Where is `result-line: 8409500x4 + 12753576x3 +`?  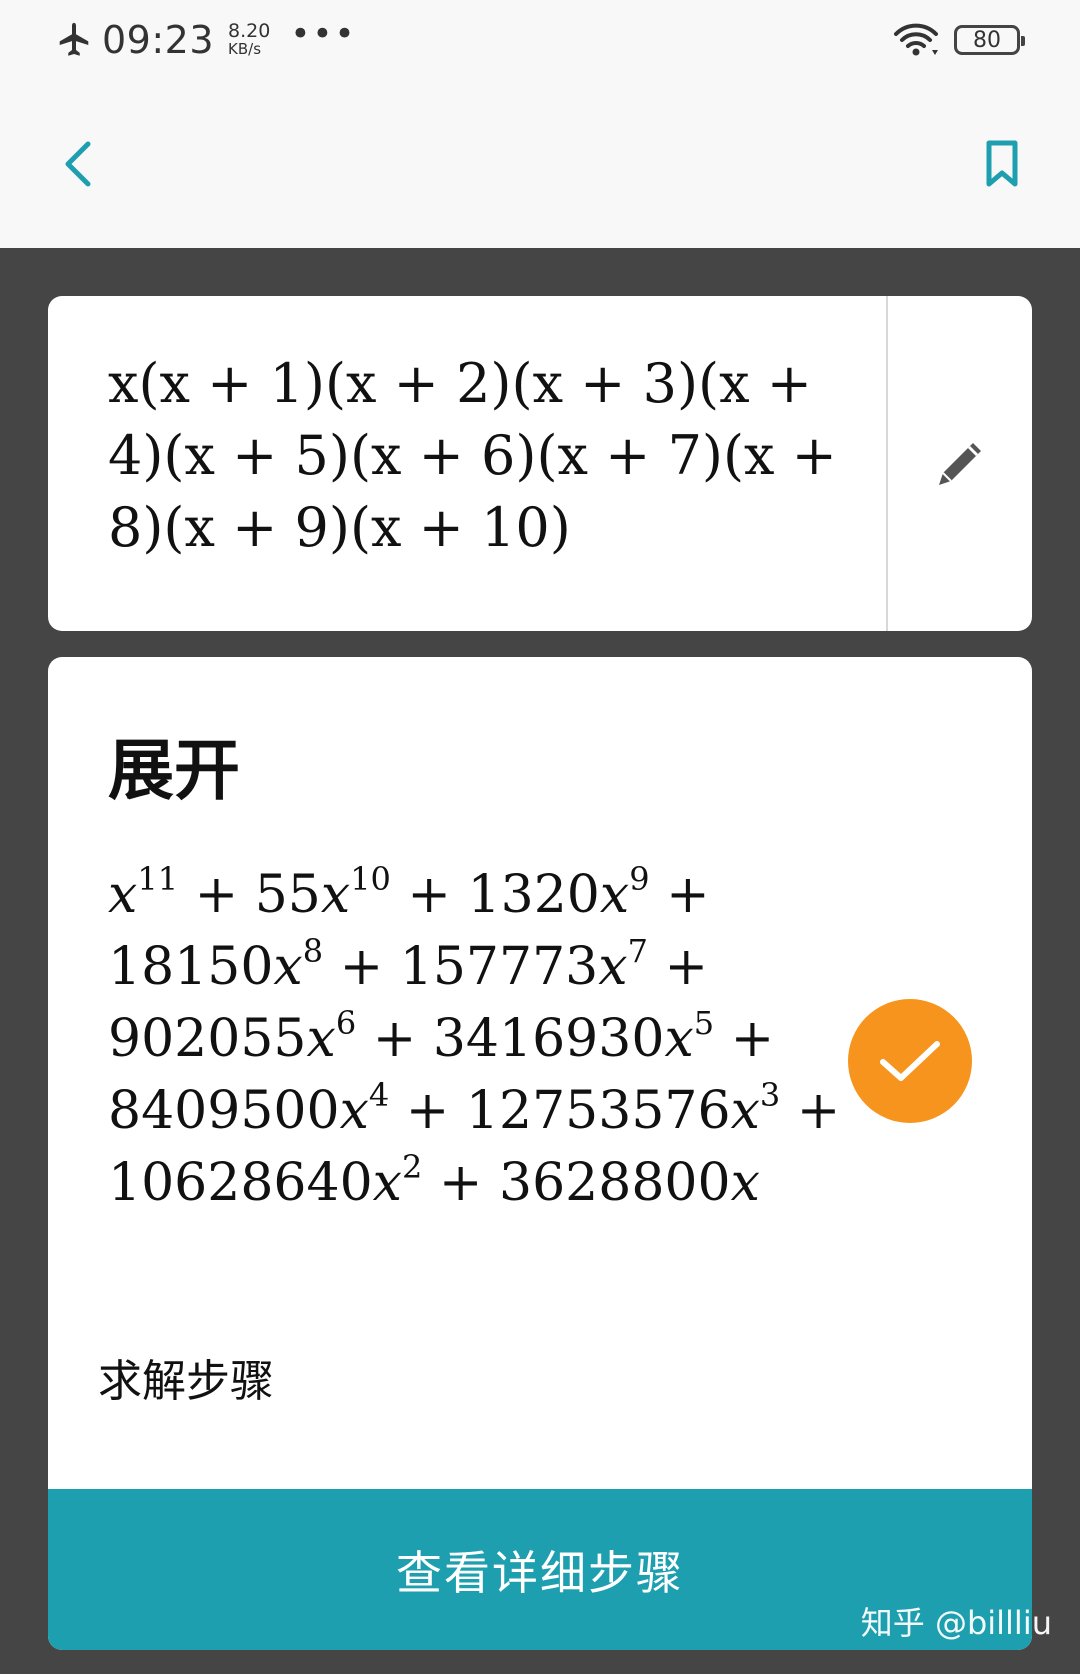
result-line: 8409500x4 + 12753576x3 + is located at coordinates (474, 1108).